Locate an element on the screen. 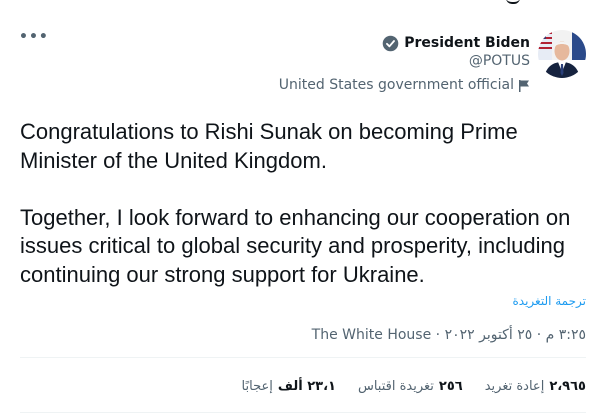 This screenshot has width=596, height=416. retweets-count: ٢،٩٦٥ is located at coordinates (567, 386).